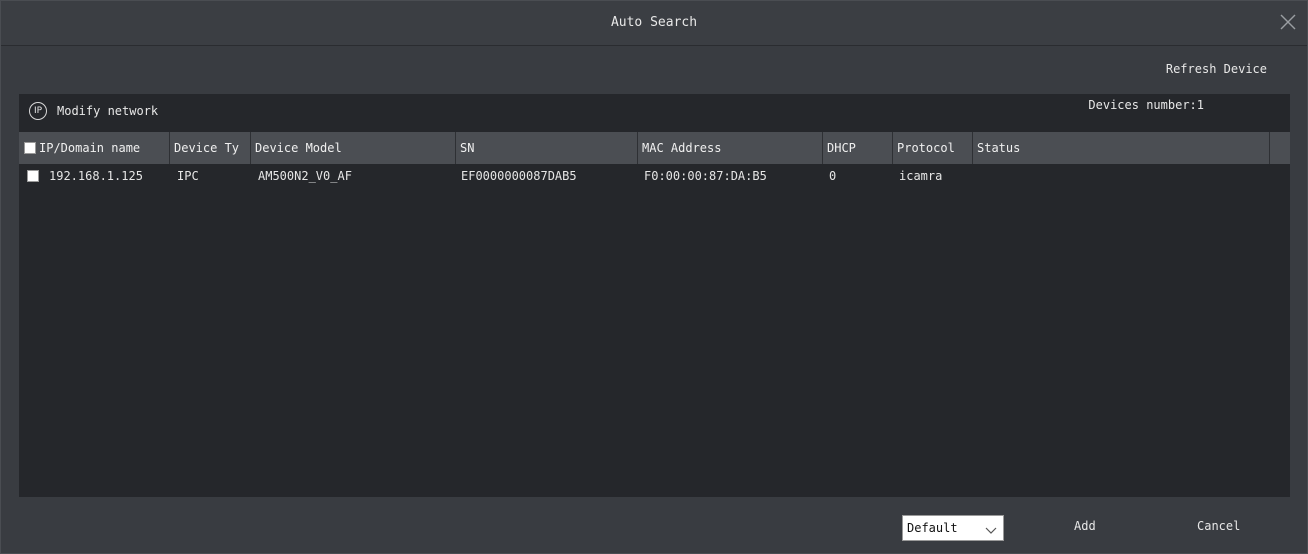  I want to click on modify-network-label: Modify network, so click(108, 111).